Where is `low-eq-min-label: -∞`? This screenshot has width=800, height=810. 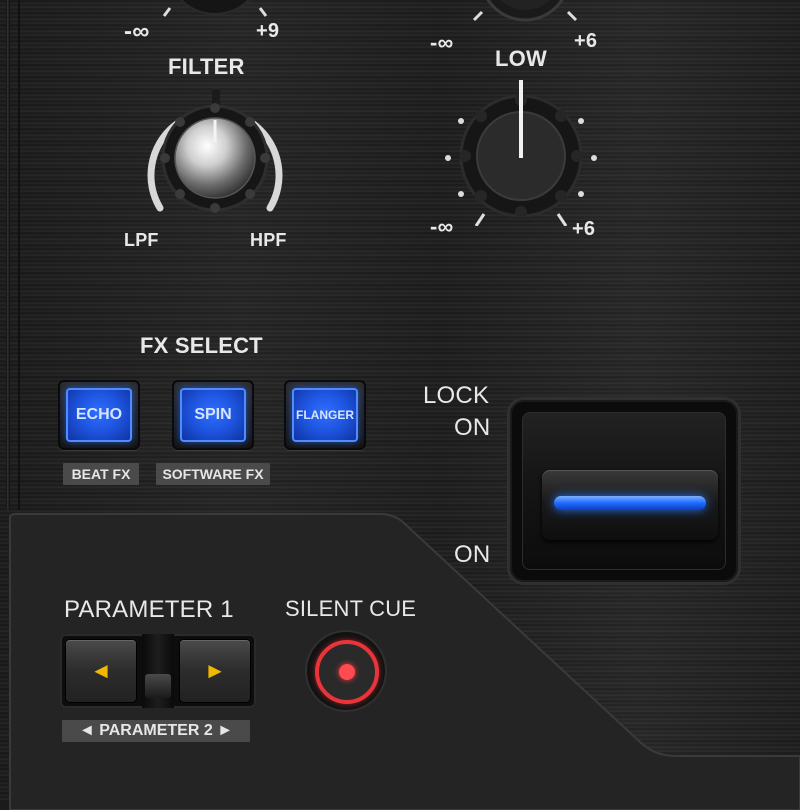 low-eq-min-label: -∞ is located at coordinates (442, 226).